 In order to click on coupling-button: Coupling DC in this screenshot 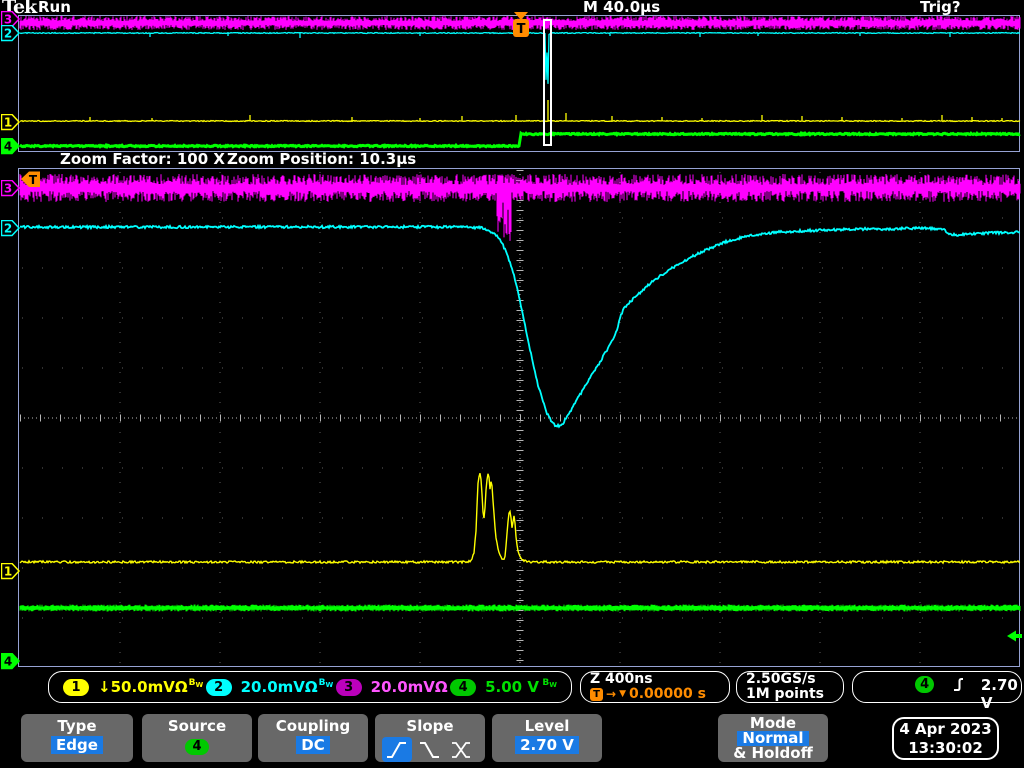, I will do `click(313, 738)`.